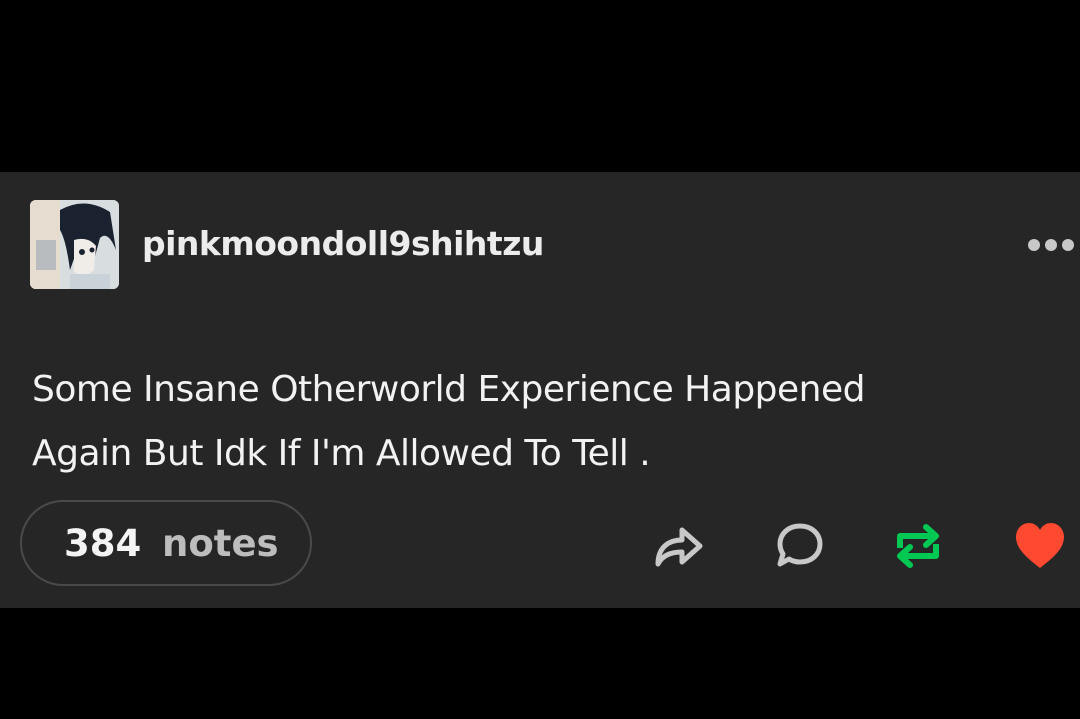 The height and width of the screenshot is (719, 1080). I want to click on like-button, so click(1040, 546).